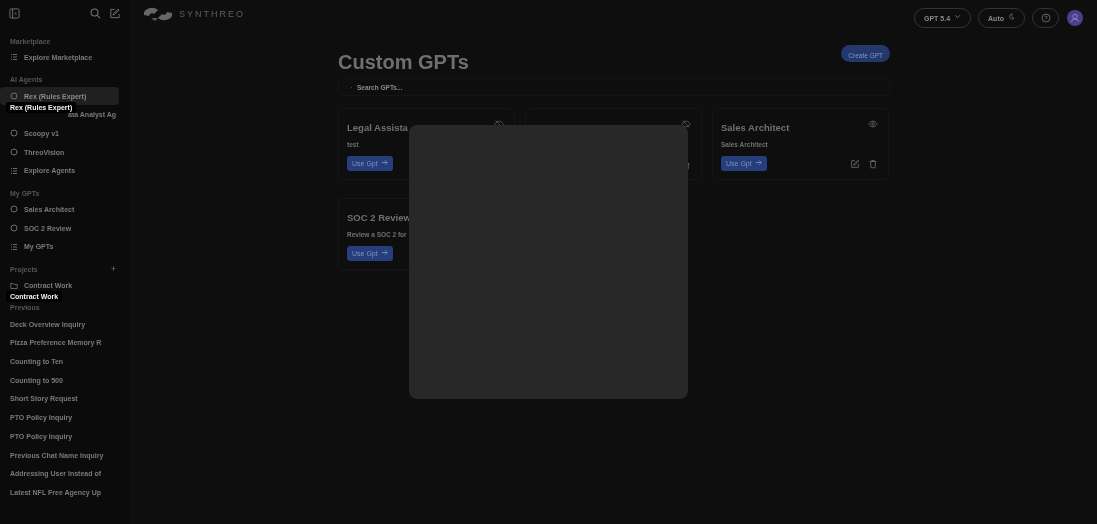 The image size is (1097, 524). I want to click on caret-icon, so click(958, 16).